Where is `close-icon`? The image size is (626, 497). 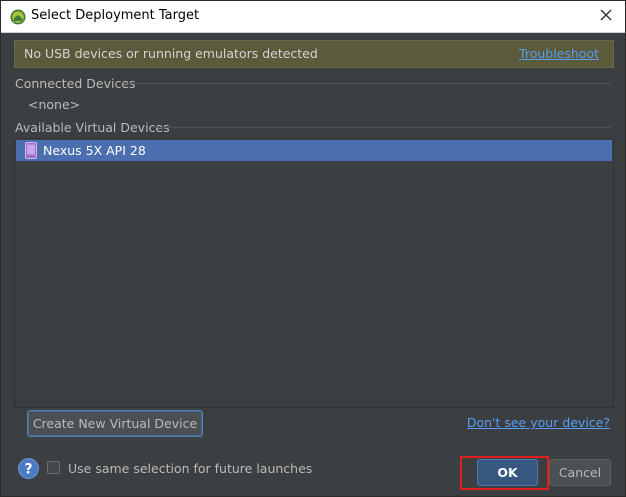 close-icon is located at coordinates (606, 15).